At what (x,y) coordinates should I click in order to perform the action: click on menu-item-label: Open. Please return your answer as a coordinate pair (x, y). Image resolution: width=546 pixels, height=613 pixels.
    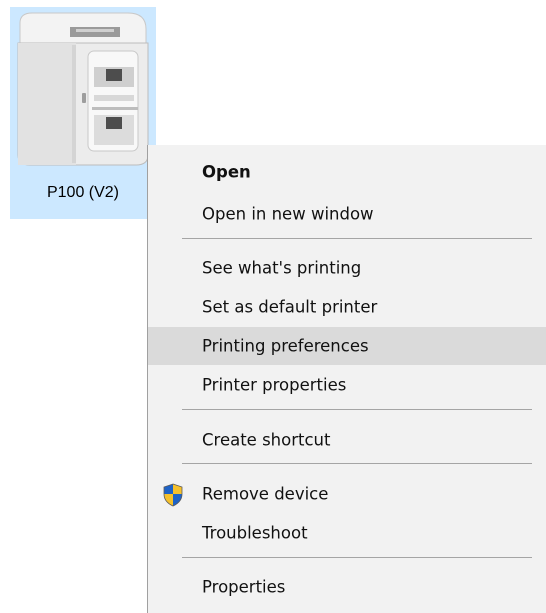
    Looking at the image, I should click on (226, 172).